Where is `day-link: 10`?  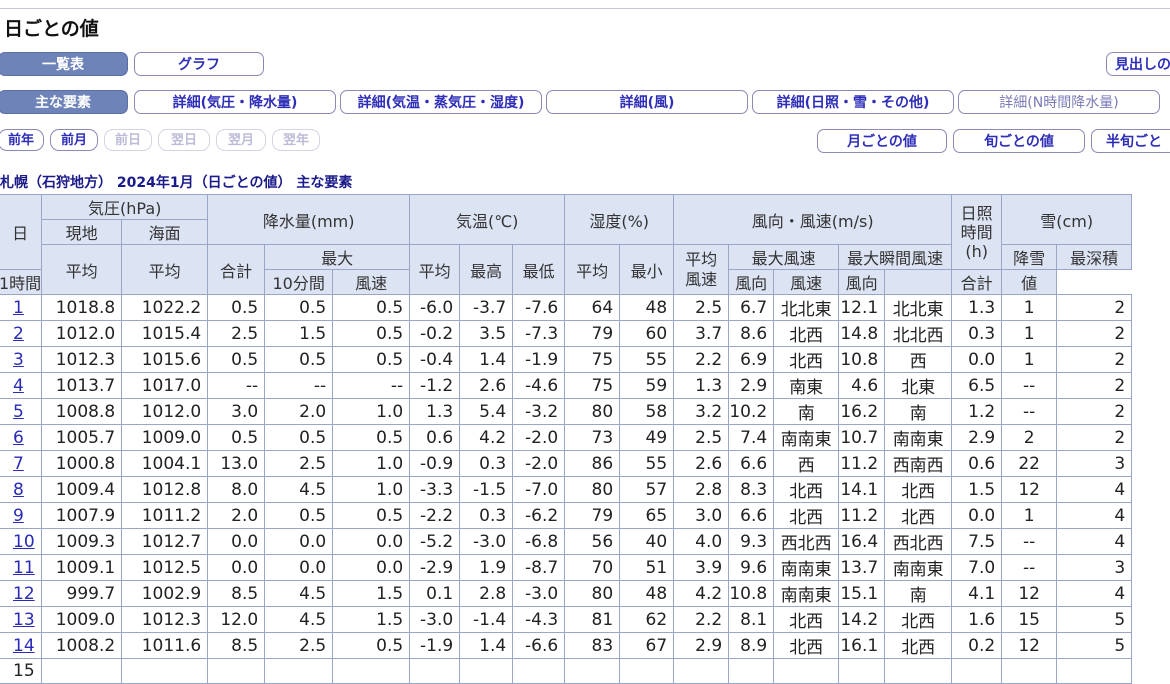
day-link: 10 is located at coordinates (24, 542).